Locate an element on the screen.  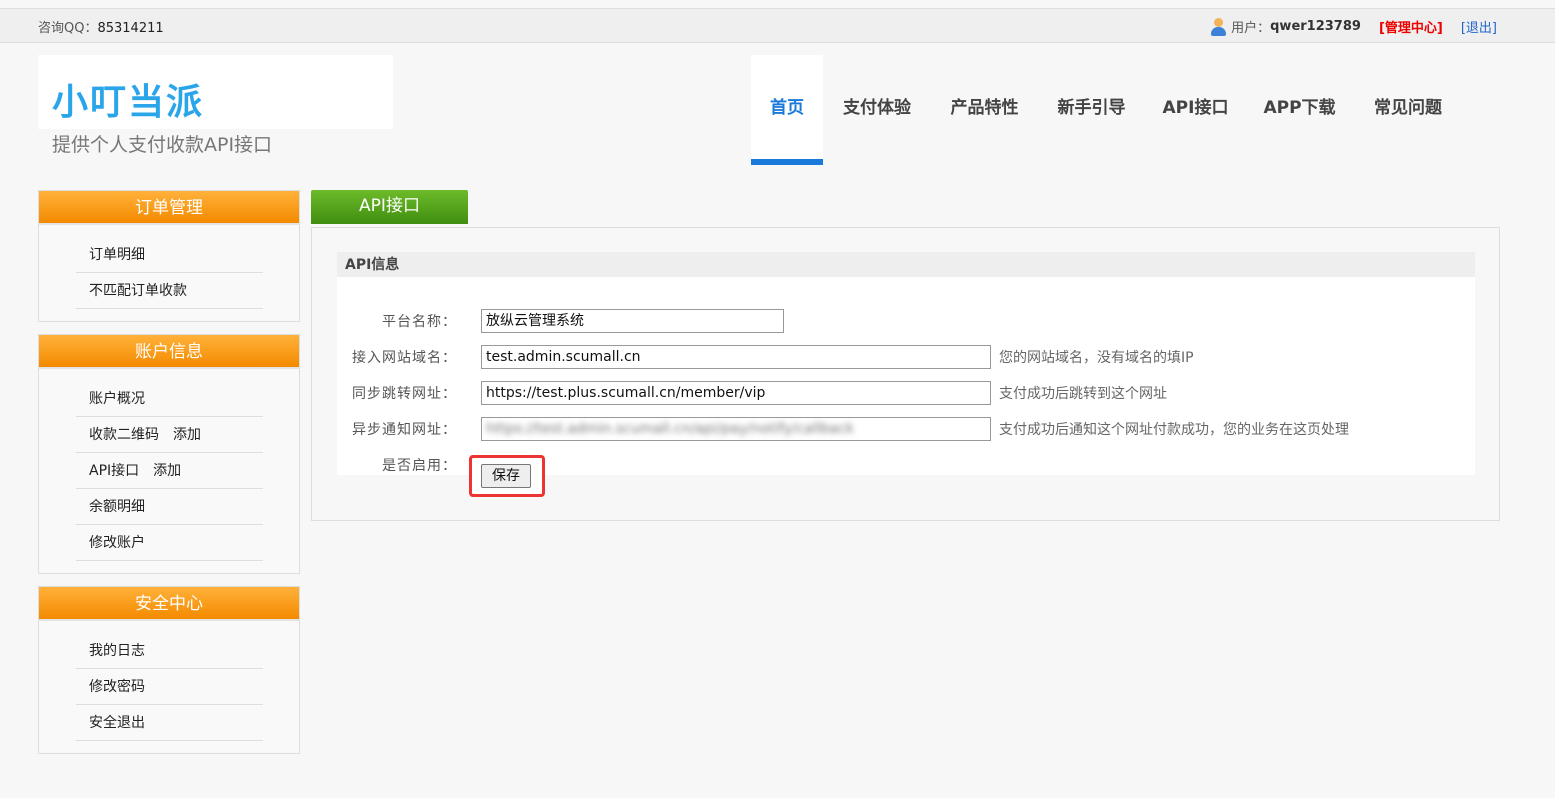
sidebar-item-order-detail: 订单明细 is located at coordinates (169, 255).